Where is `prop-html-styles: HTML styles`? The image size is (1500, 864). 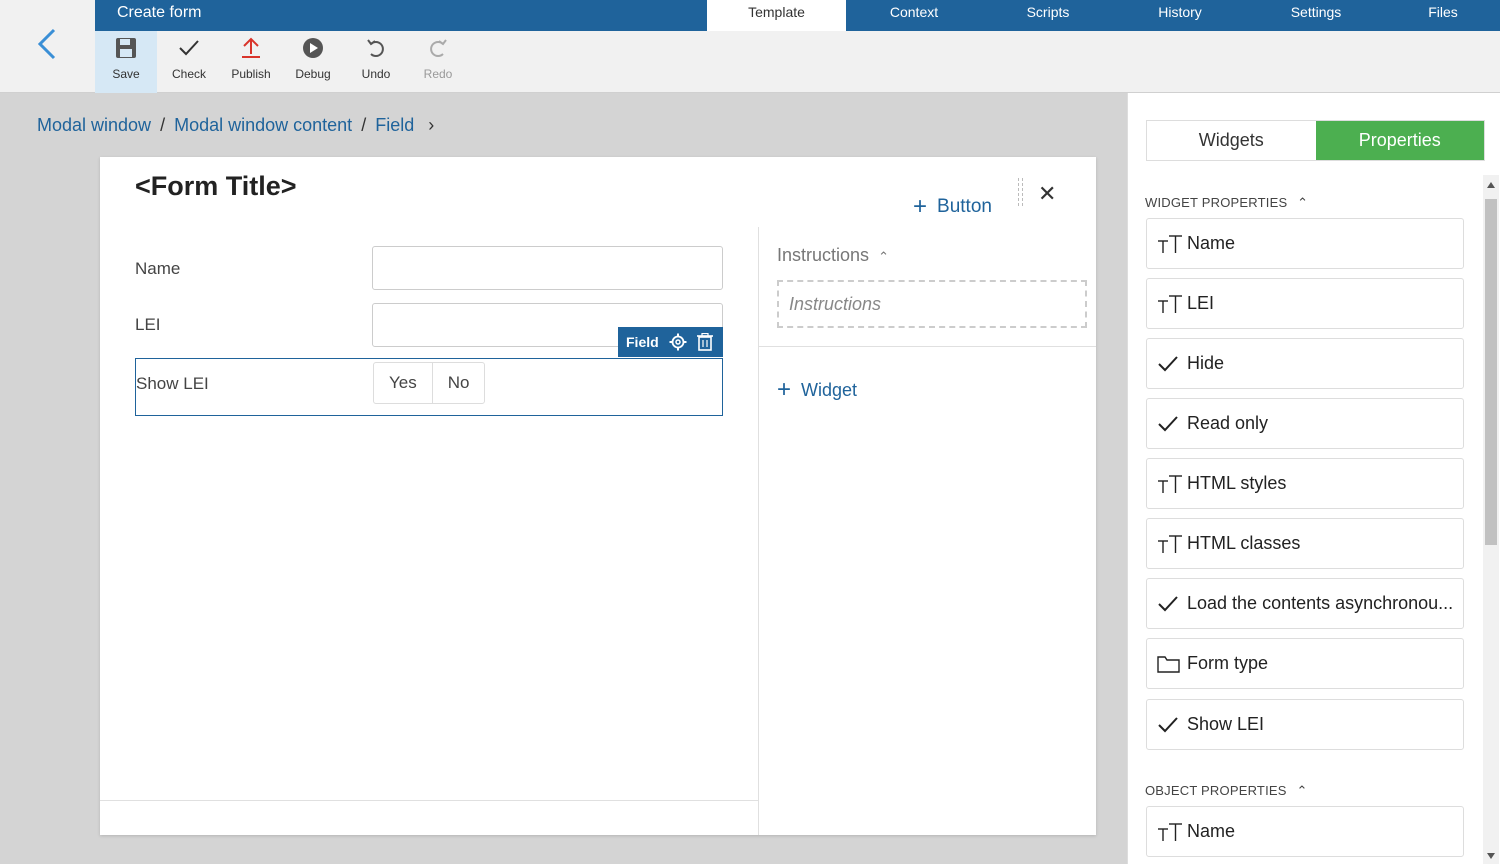 prop-html-styles: HTML styles is located at coordinates (1305, 483).